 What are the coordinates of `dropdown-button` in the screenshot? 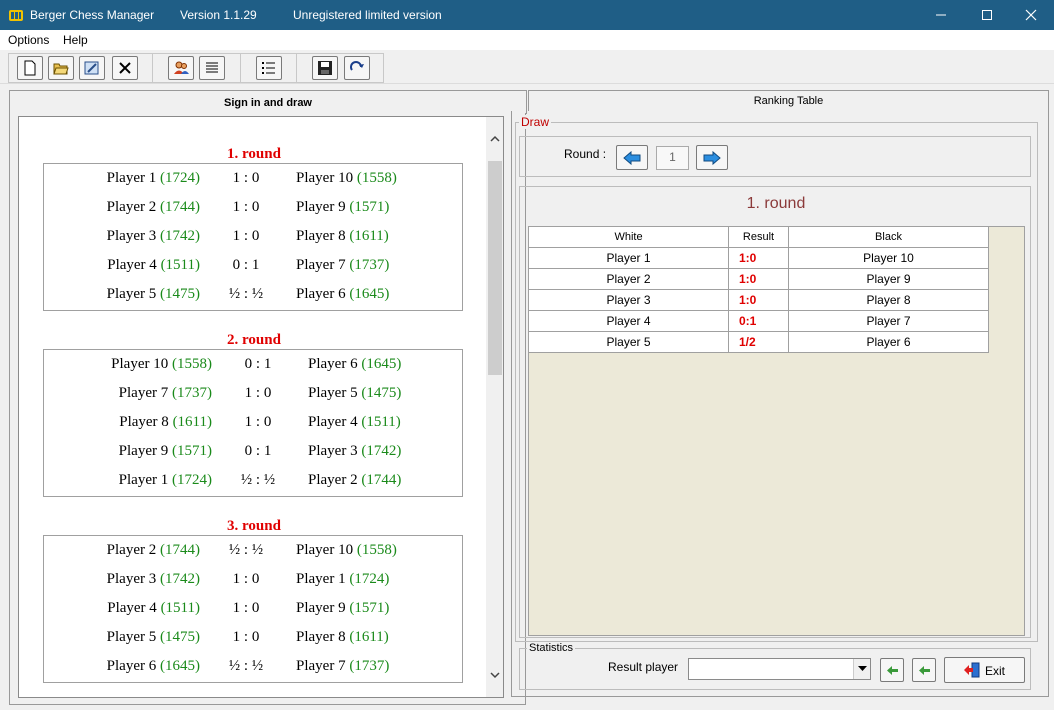 It's located at (861, 669).